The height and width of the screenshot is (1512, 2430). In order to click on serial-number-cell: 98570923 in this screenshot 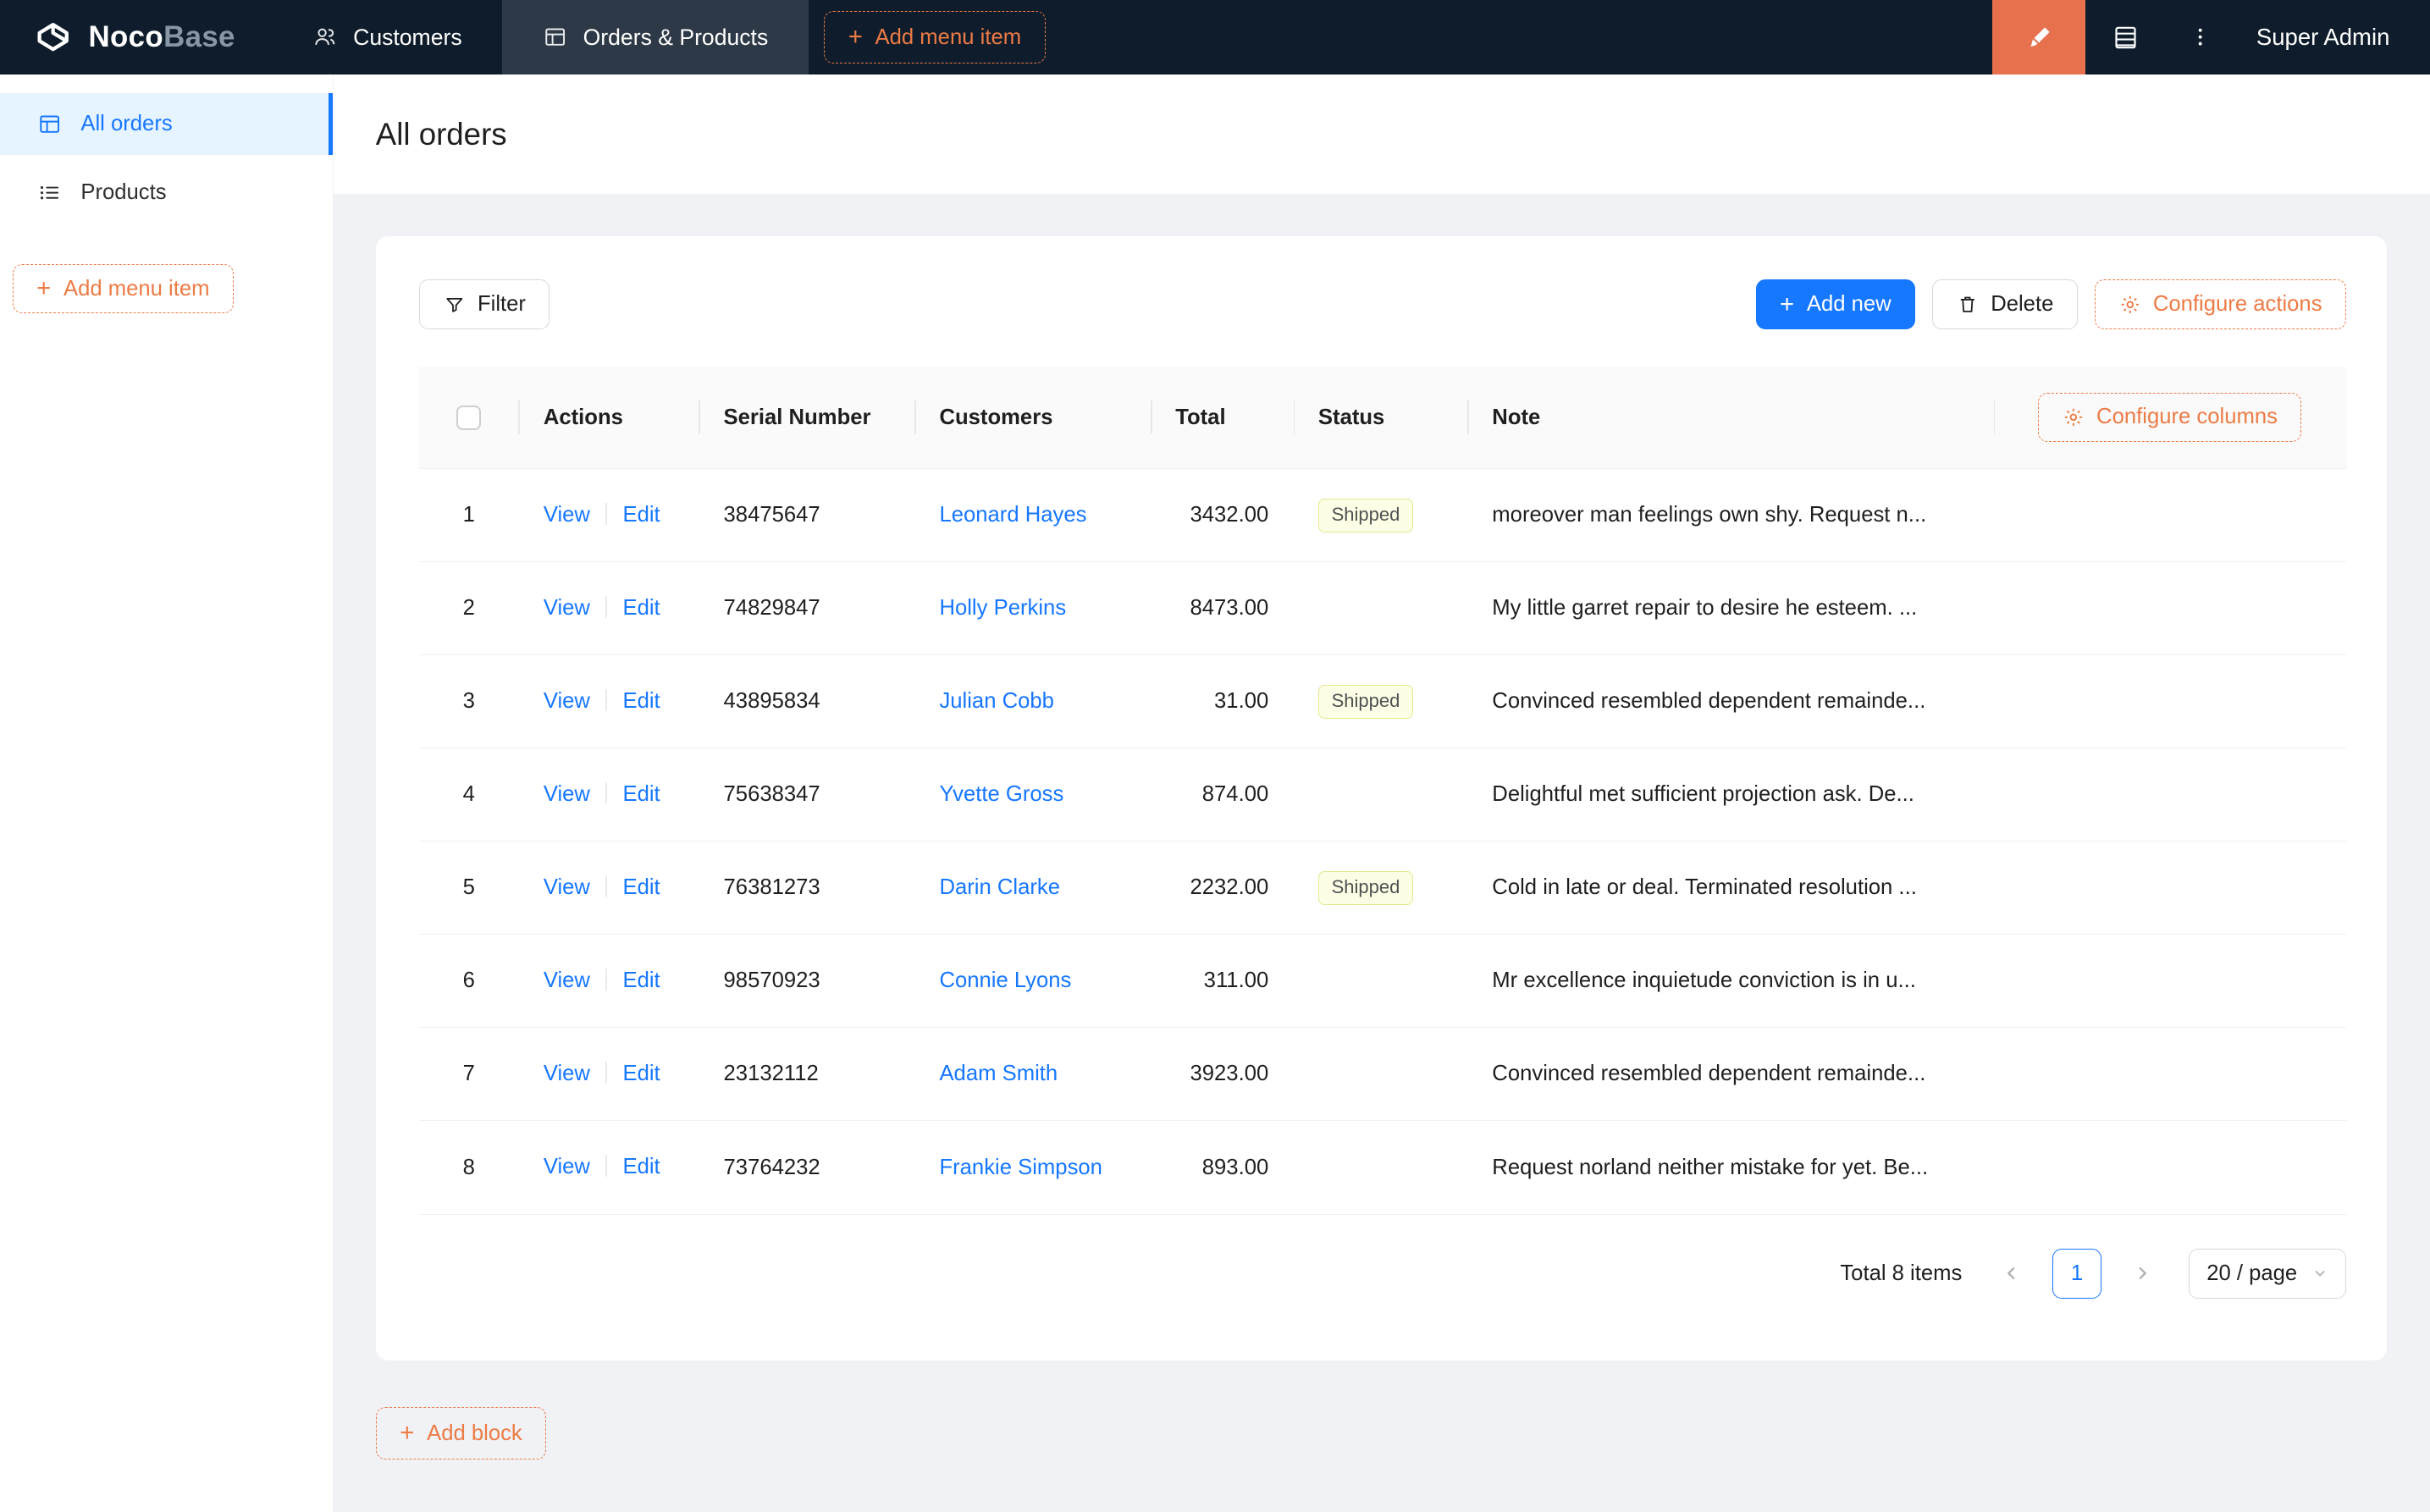, I will do `click(807, 981)`.